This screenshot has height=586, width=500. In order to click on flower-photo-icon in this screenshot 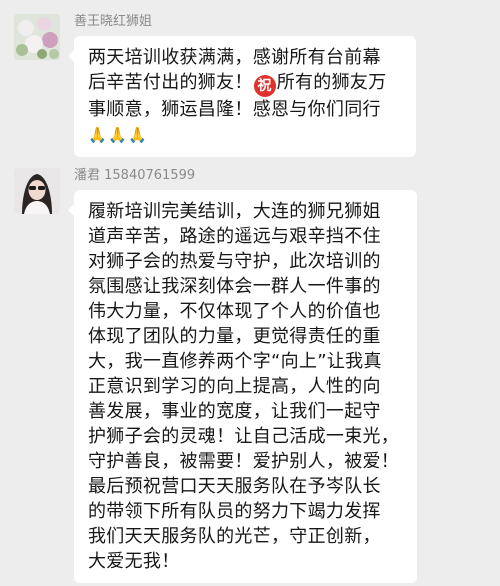, I will do `click(37, 37)`.